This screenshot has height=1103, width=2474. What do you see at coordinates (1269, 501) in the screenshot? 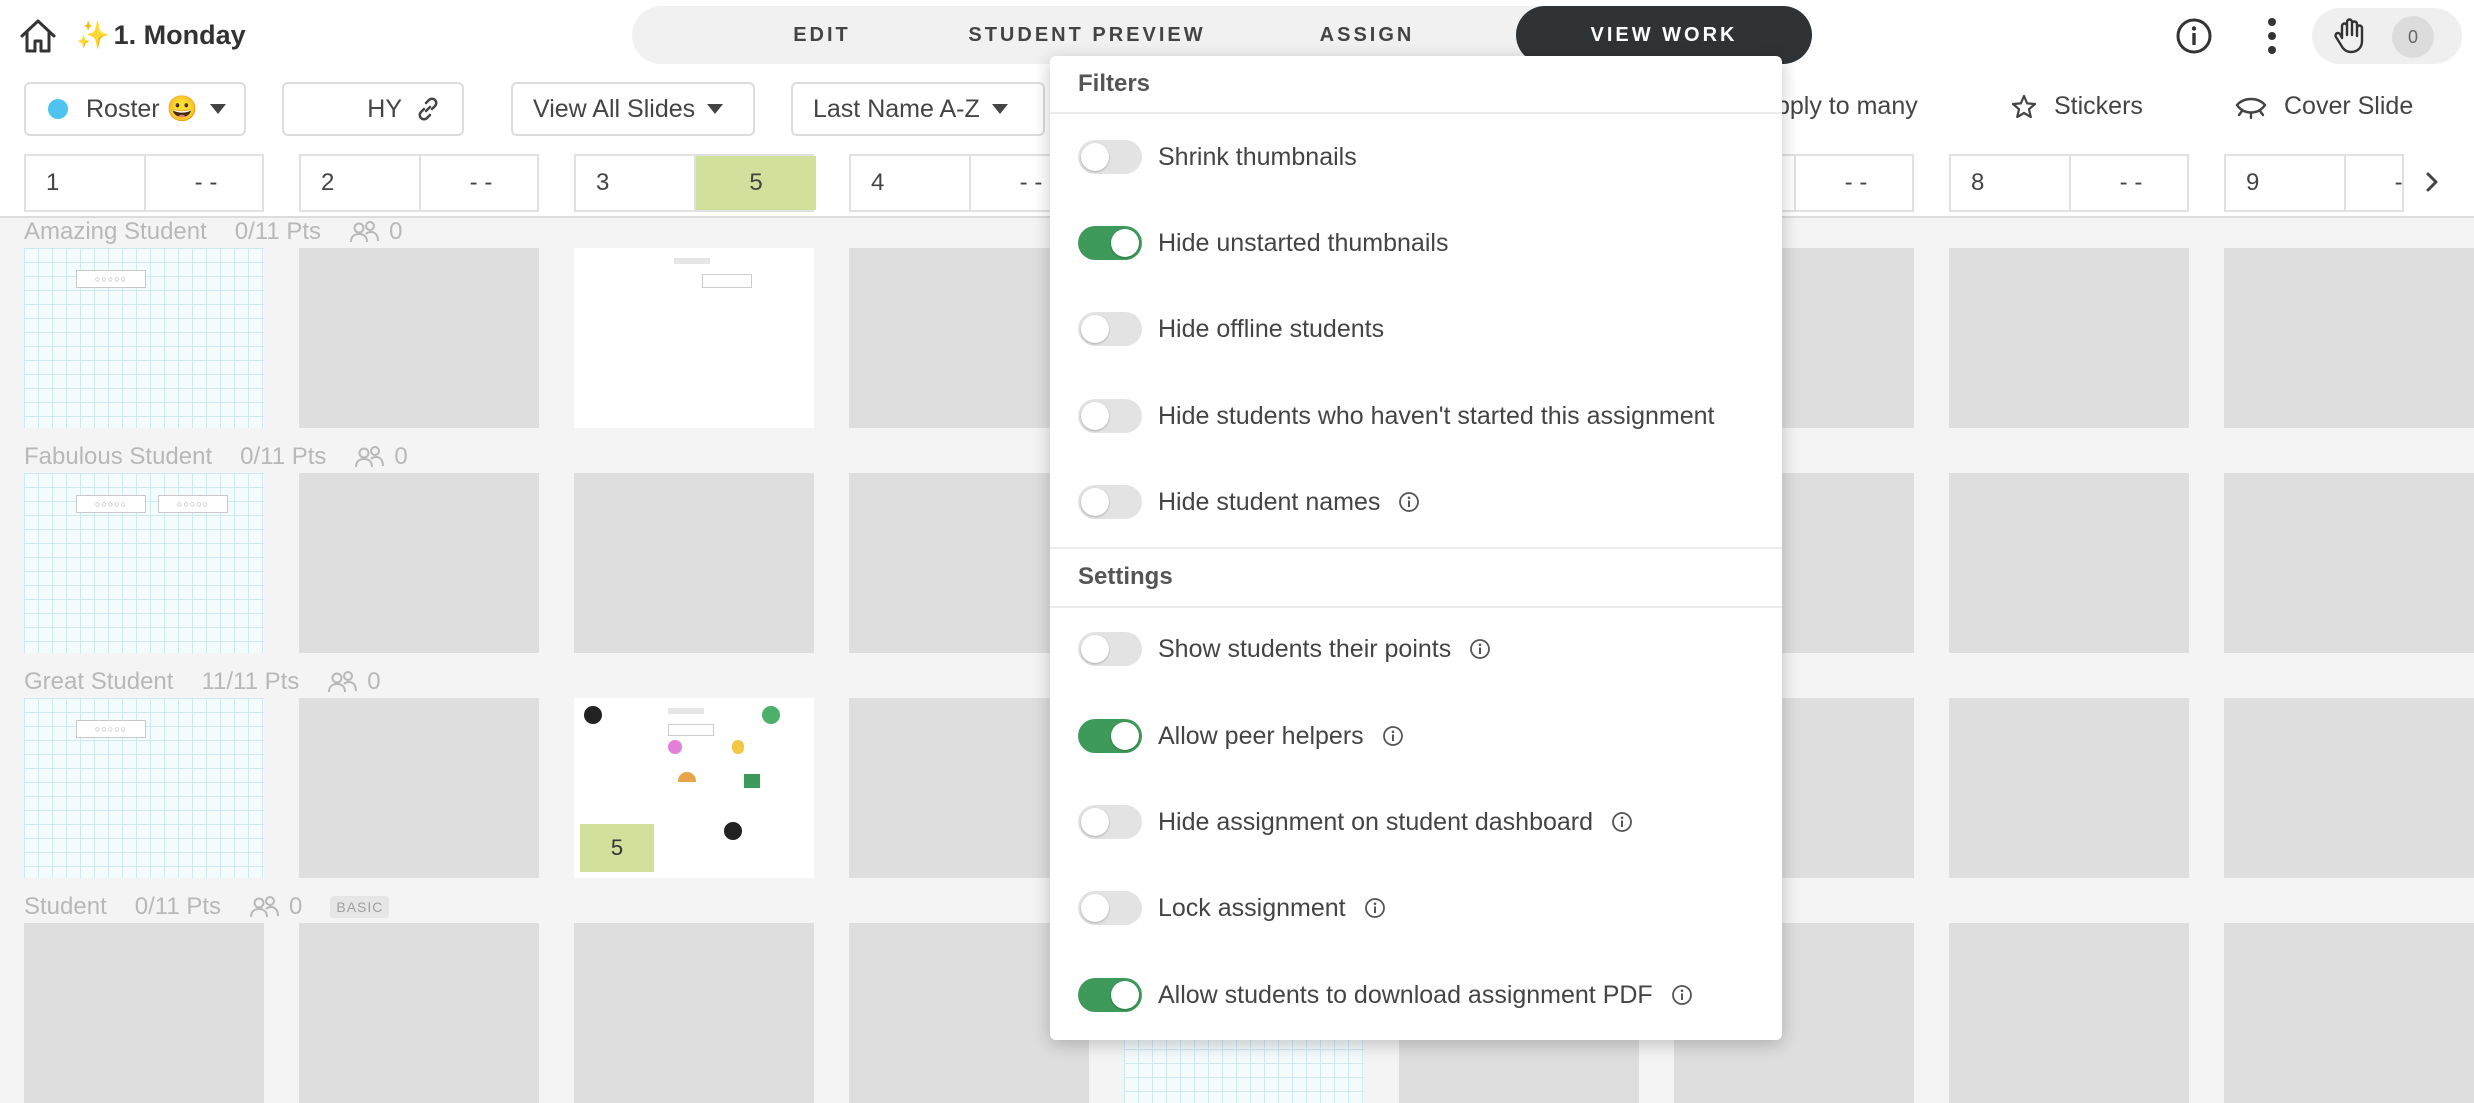
I see `option-label: Hide student names` at bounding box center [1269, 501].